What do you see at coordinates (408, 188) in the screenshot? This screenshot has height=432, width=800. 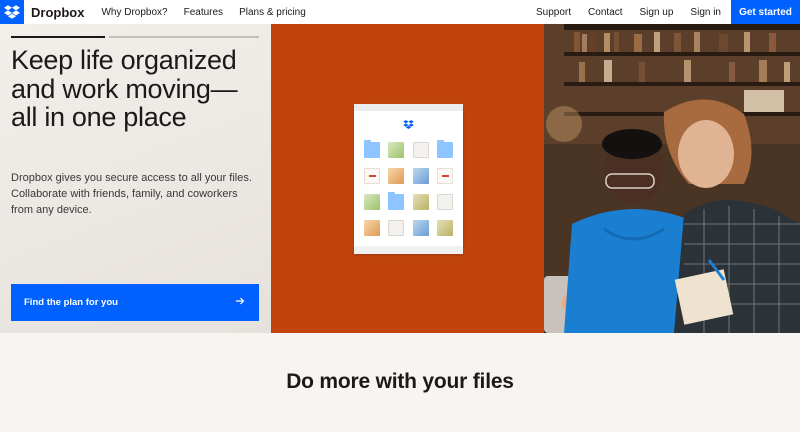 I see `file-grid-illustration` at bounding box center [408, 188].